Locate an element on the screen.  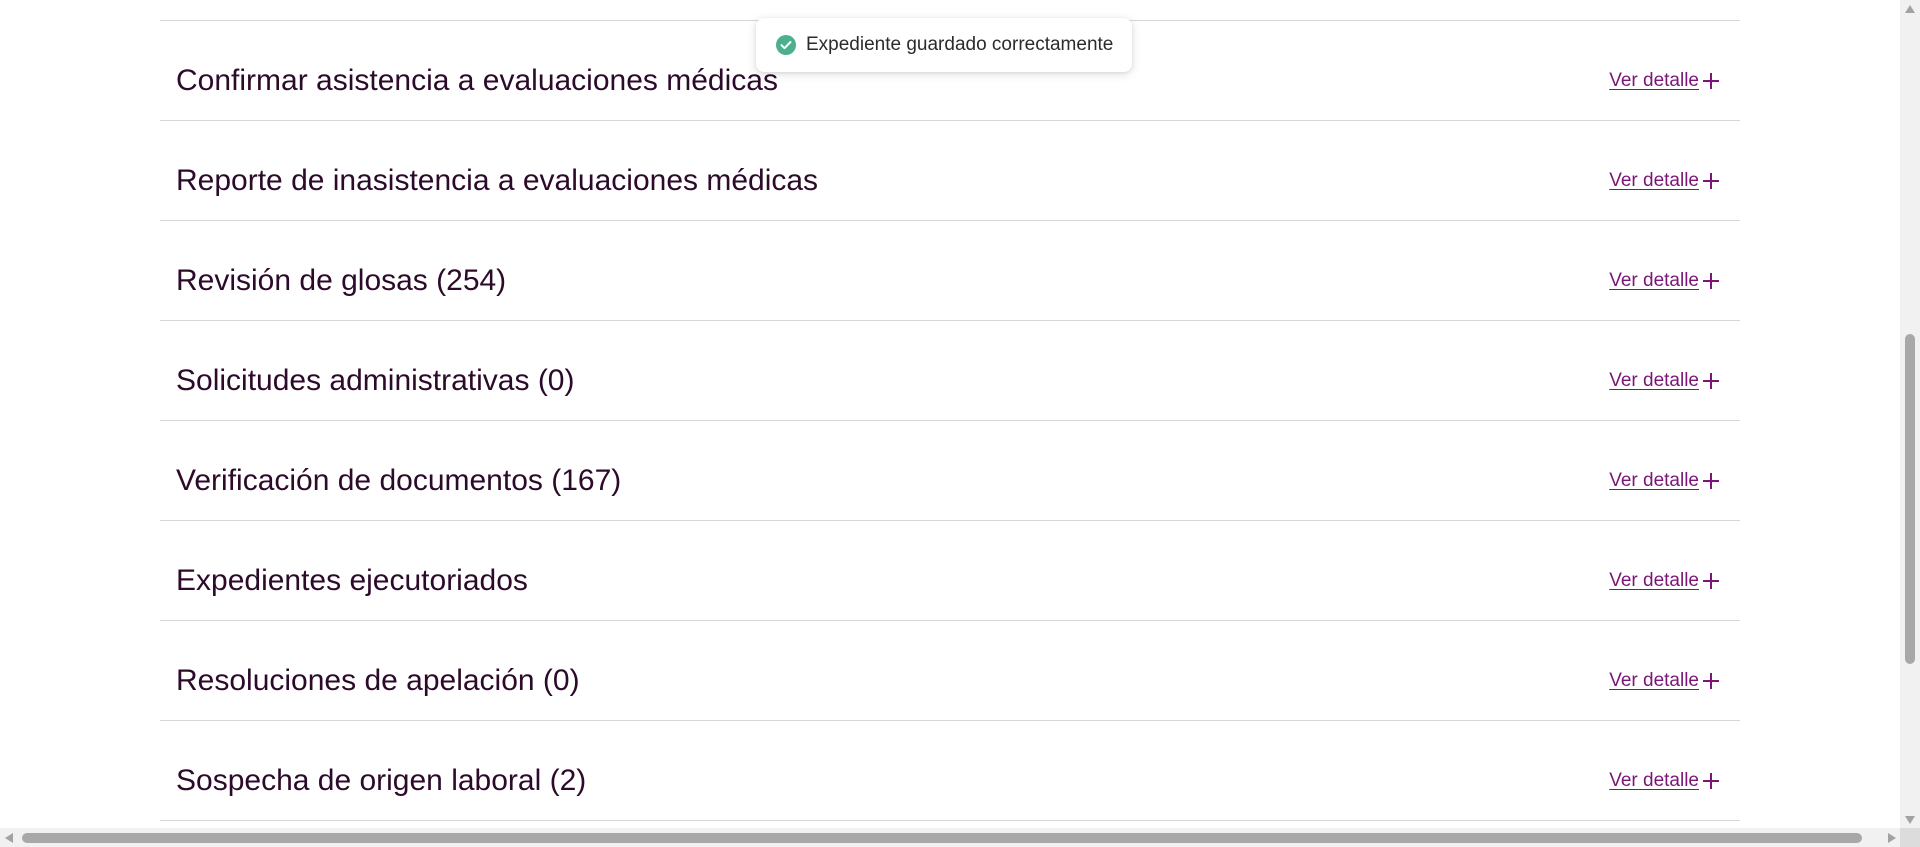
triangle-up-icon is located at coordinates (1910, 8).